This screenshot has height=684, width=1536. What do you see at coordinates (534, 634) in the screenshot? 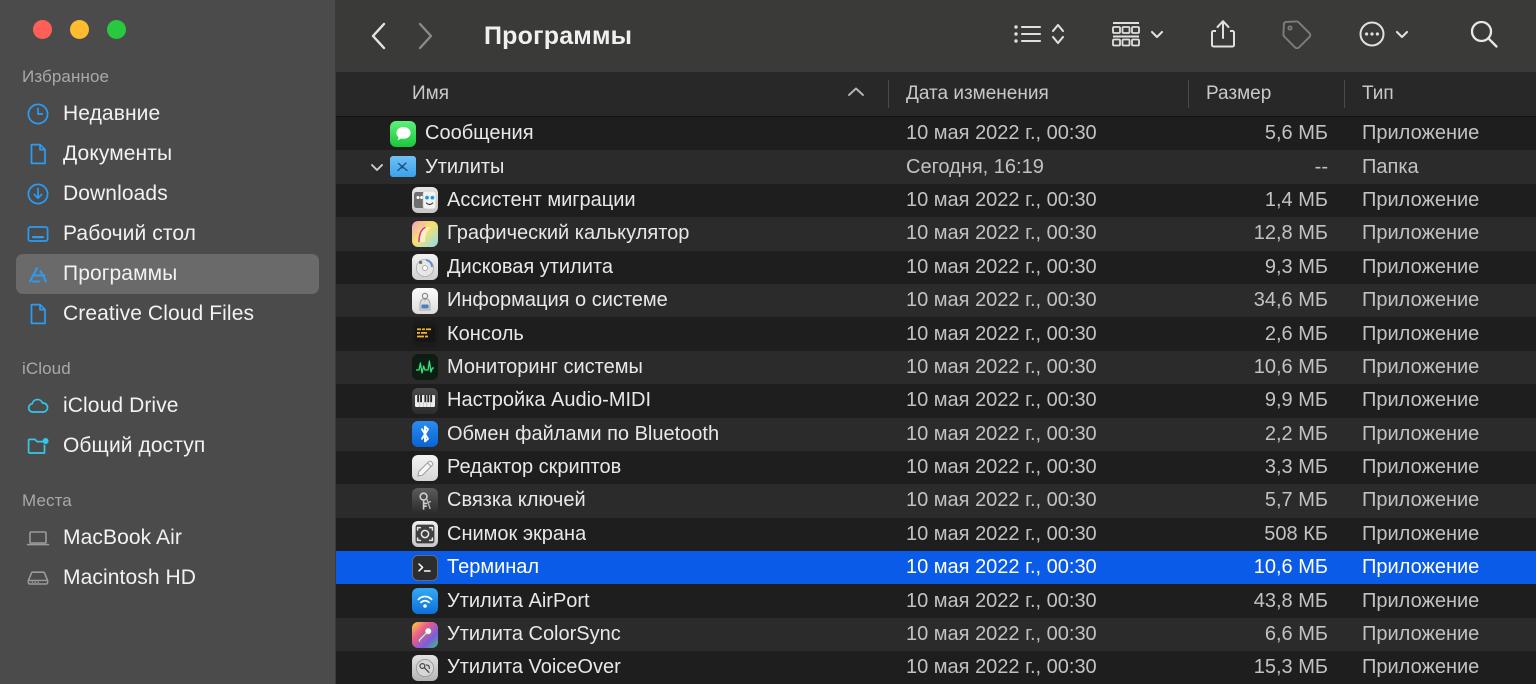
I see `file-name-label: Утилита ColorSync` at bounding box center [534, 634].